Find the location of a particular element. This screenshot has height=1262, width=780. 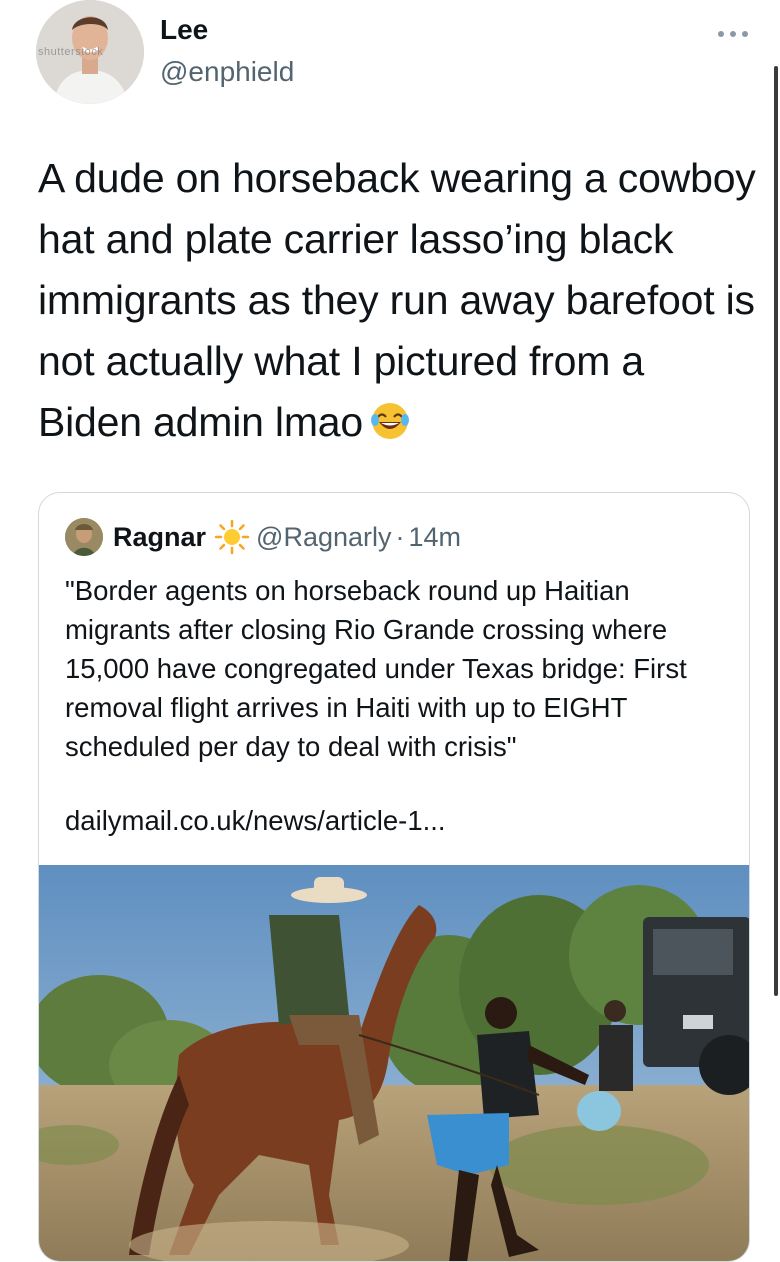

scrollbar is located at coordinates (776, 531).